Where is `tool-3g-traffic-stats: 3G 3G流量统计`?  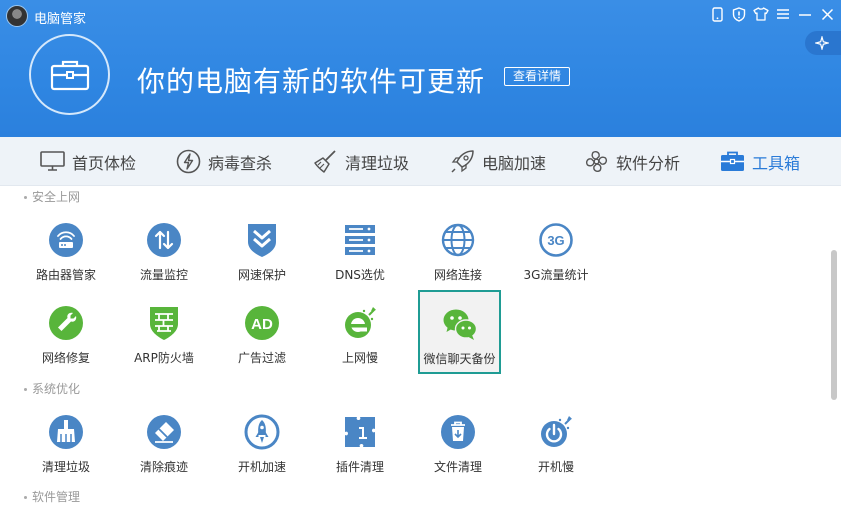
tool-3g-traffic-stats: 3G 3G流量统计 is located at coordinates (556, 253).